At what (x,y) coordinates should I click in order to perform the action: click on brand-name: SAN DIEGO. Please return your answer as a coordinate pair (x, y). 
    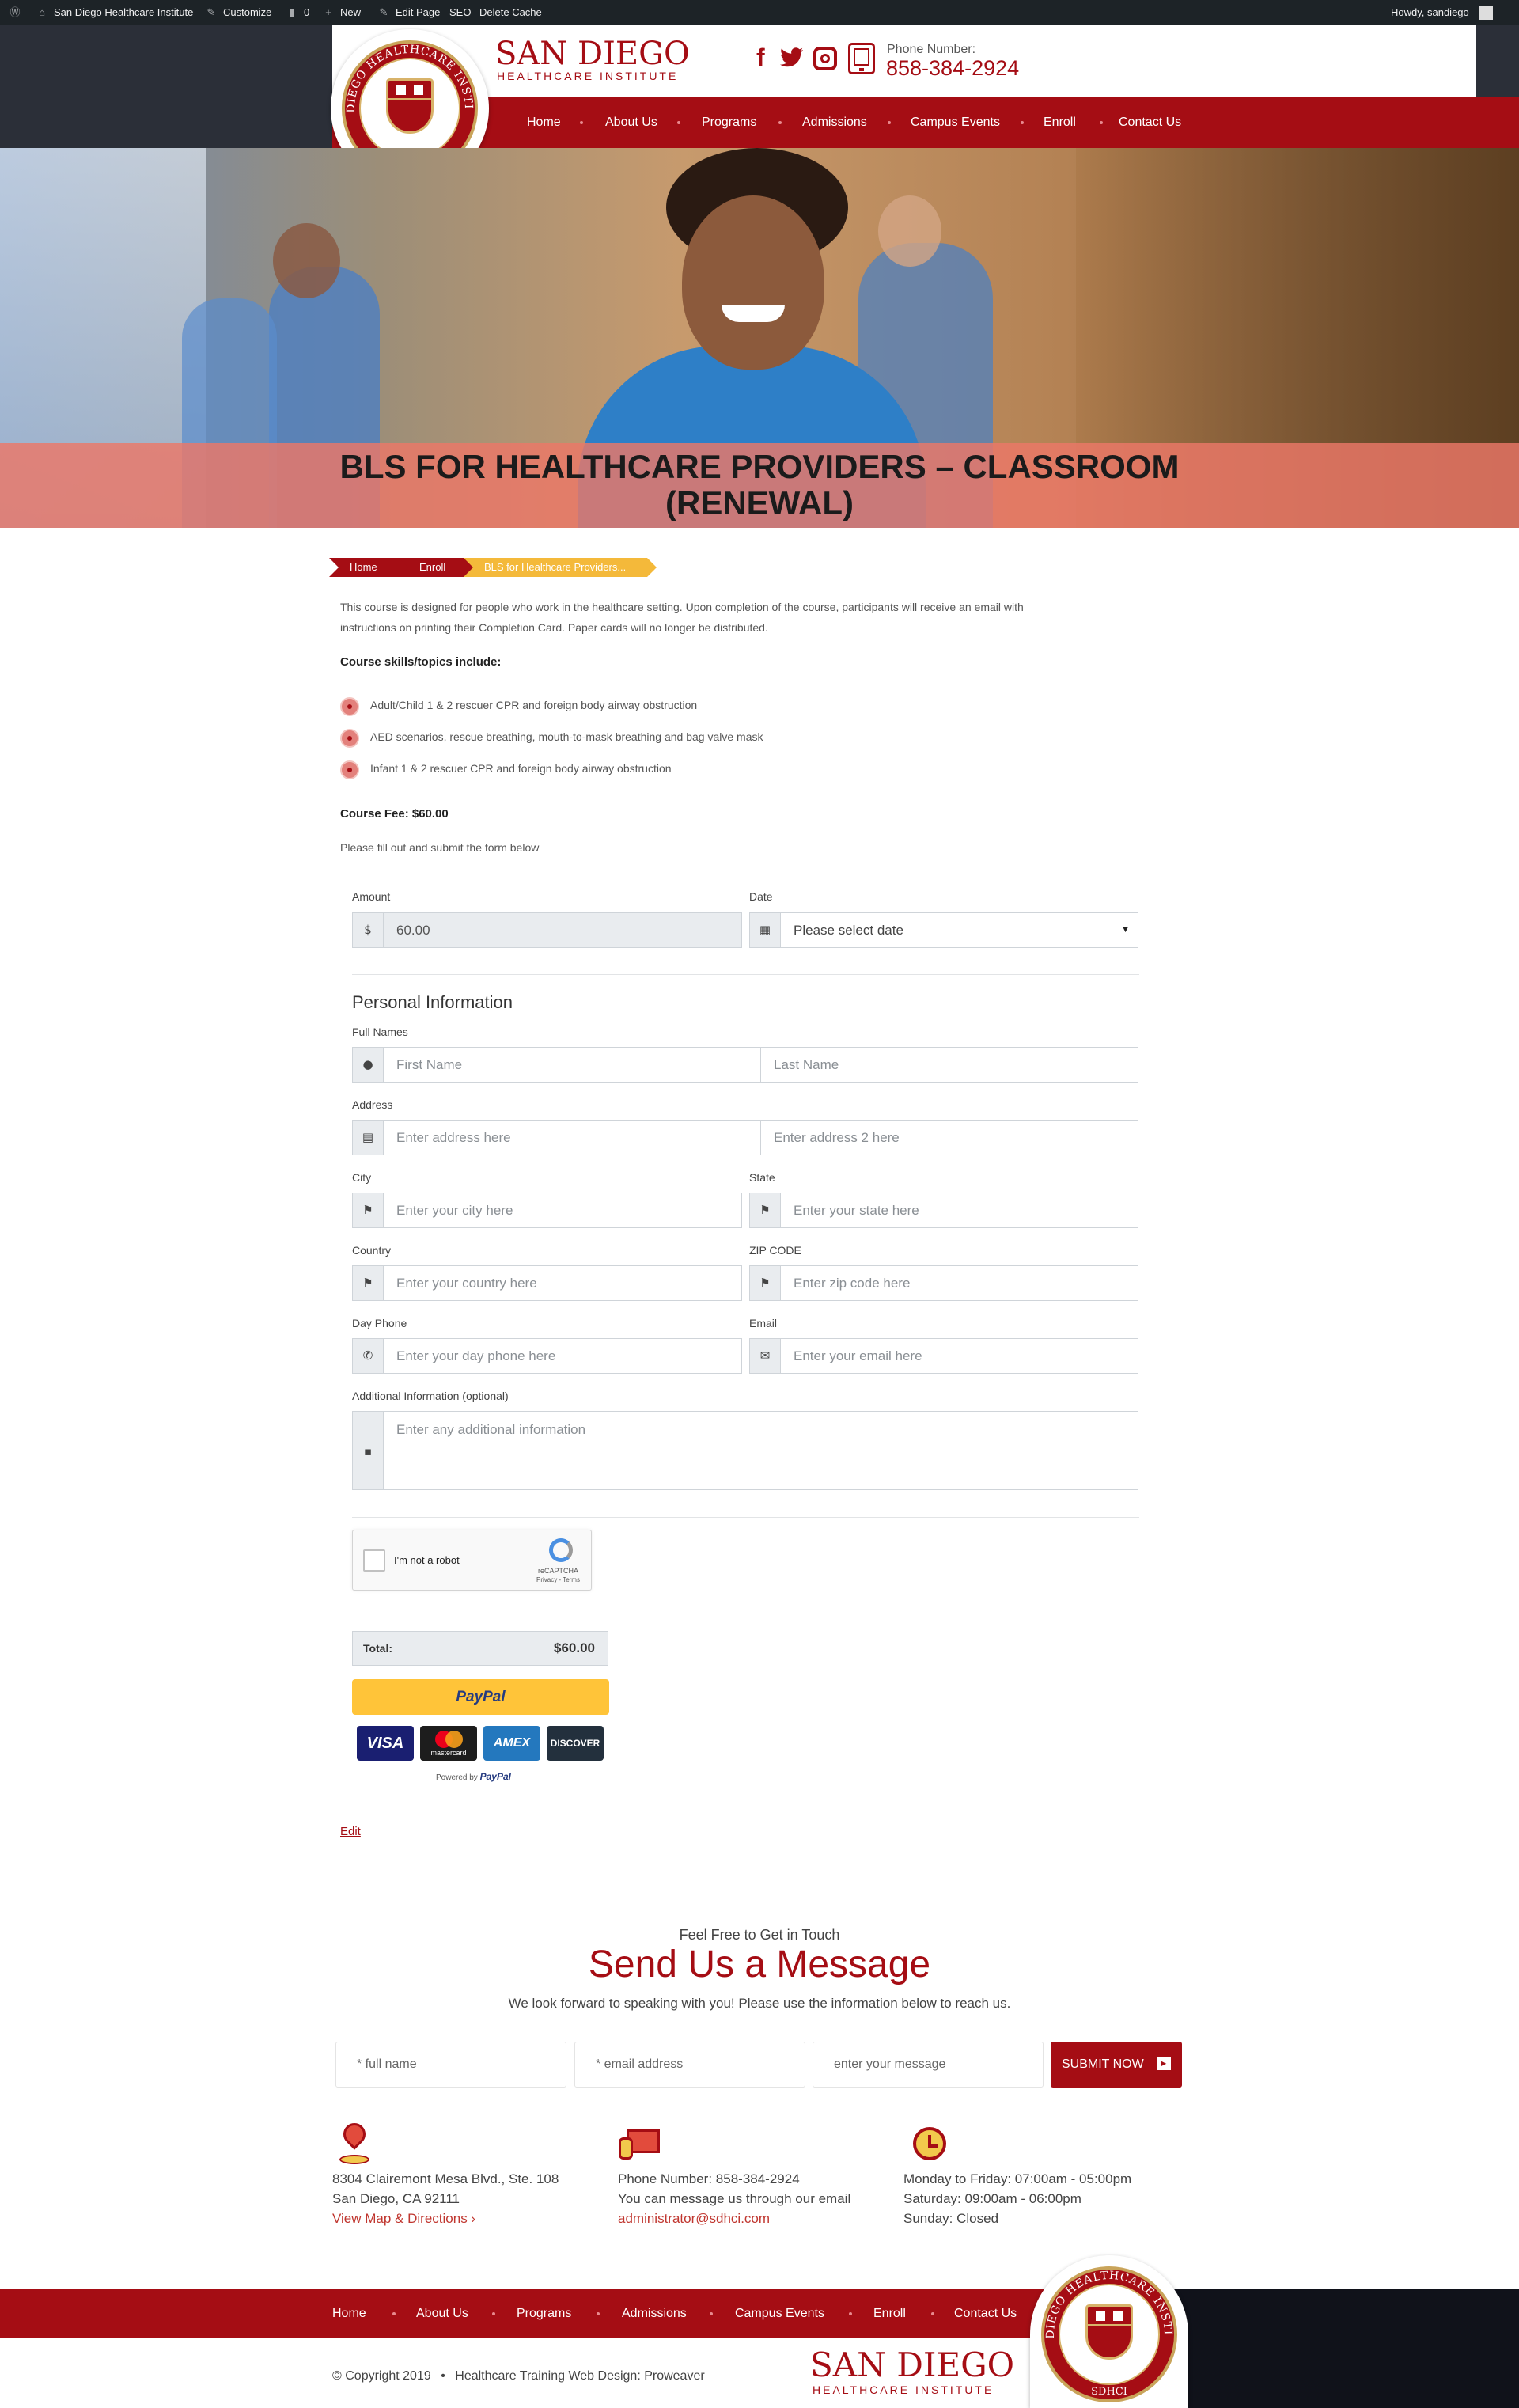
    Looking at the image, I should click on (592, 54).